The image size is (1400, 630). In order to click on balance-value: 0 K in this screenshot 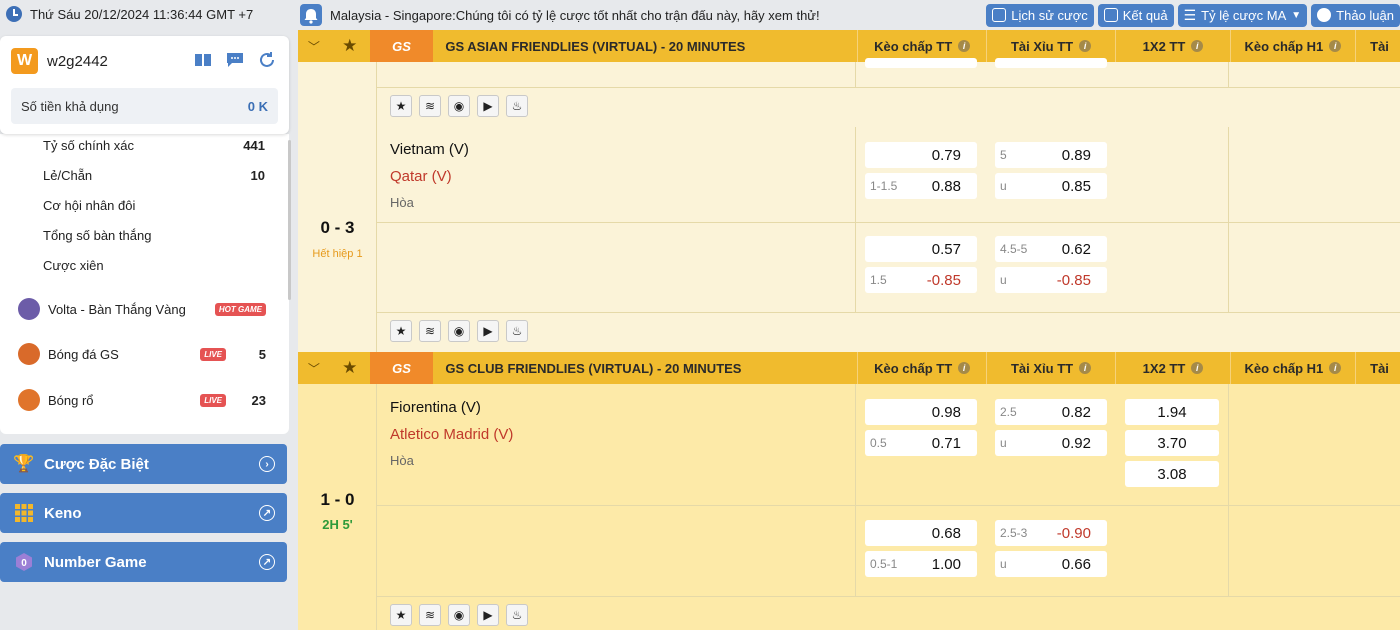, I will do `click(257, 106)`.